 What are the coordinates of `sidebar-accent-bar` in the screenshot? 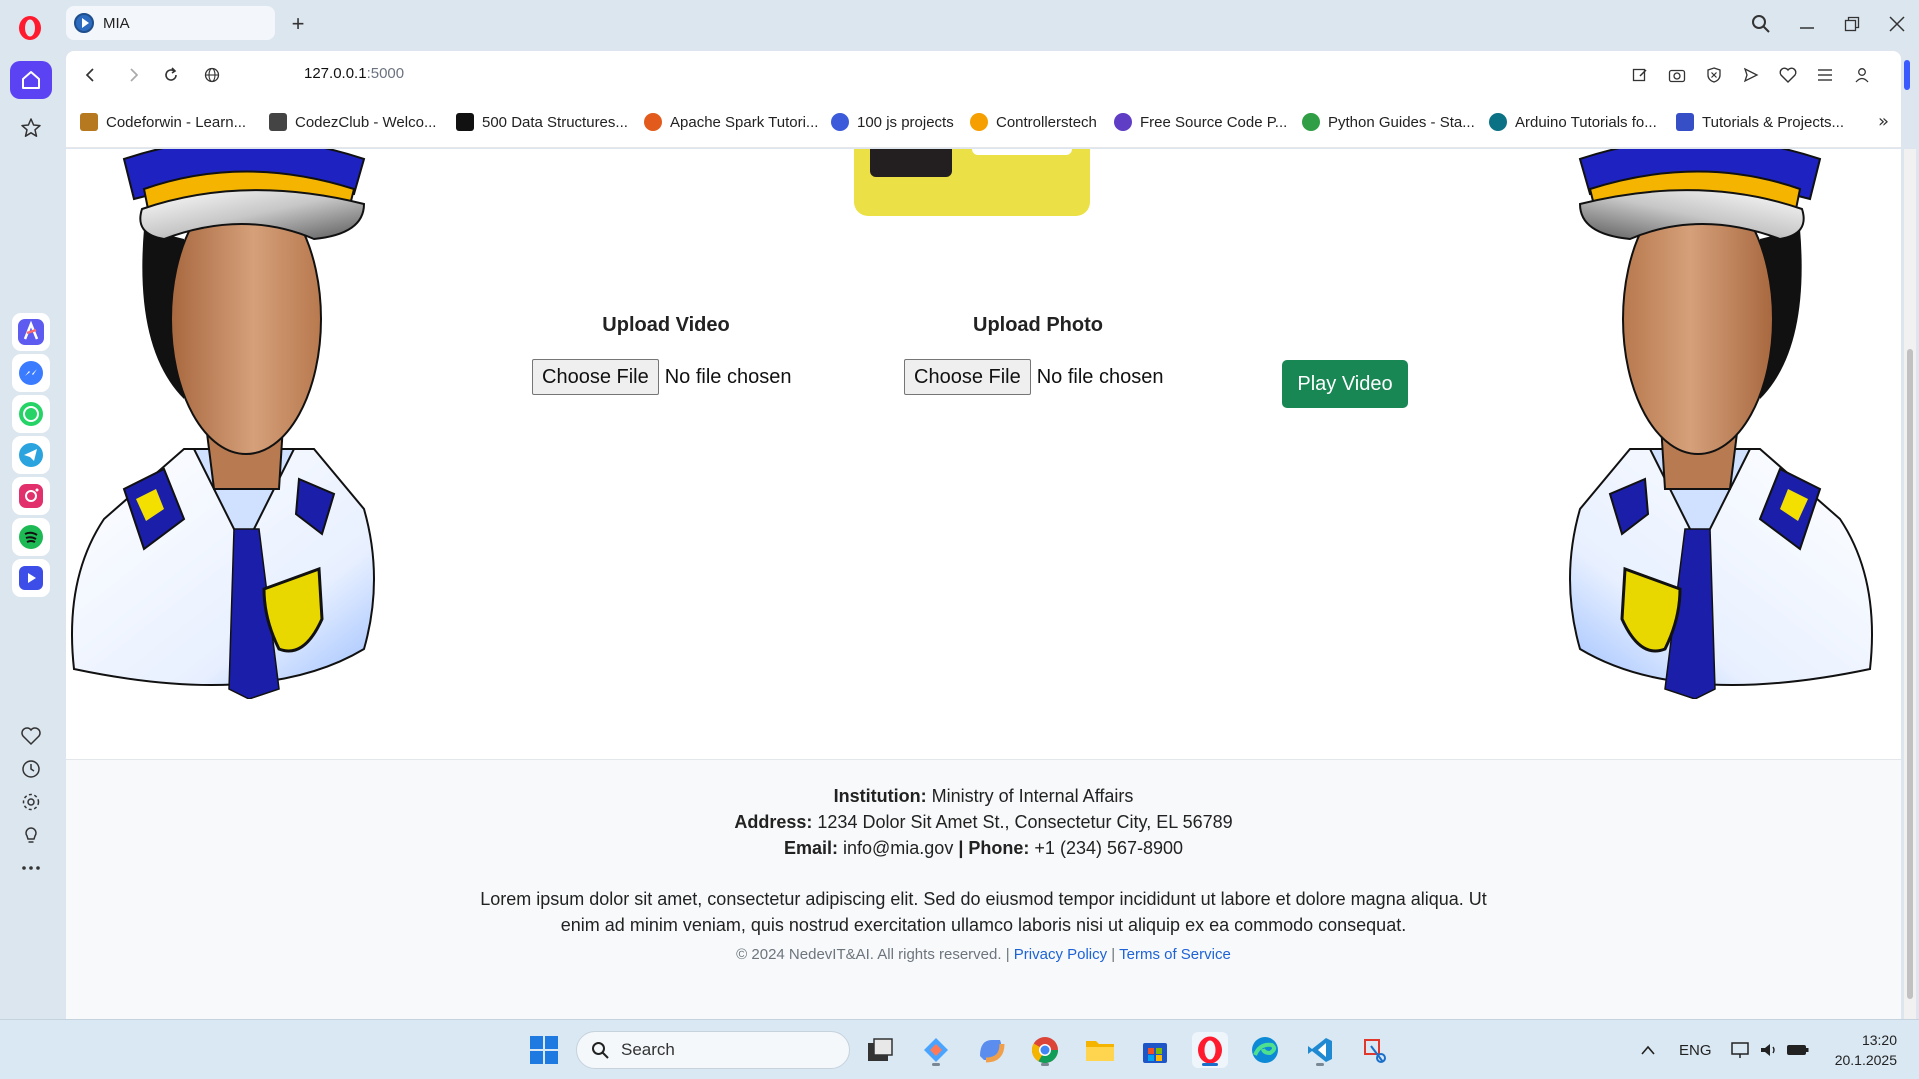 It's located at (1907, 75).